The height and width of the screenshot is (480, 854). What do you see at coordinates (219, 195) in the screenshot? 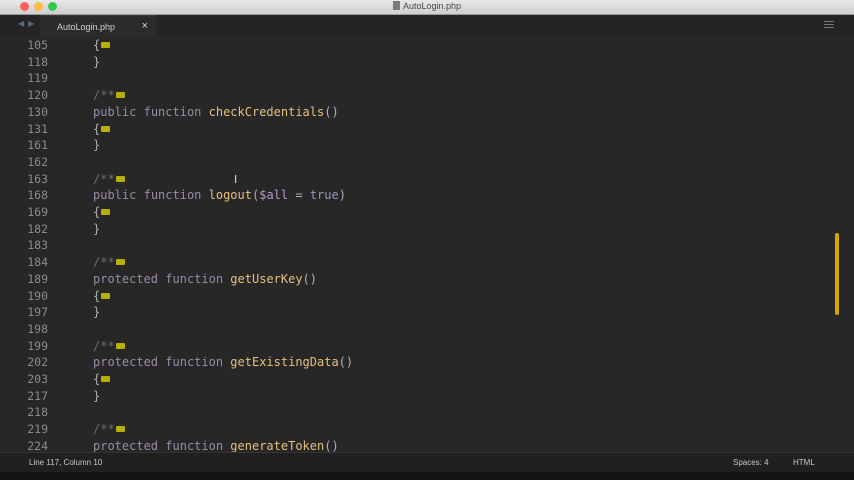
I see `code-text: public function logout($all = true)` at bounding box center [219, 195].